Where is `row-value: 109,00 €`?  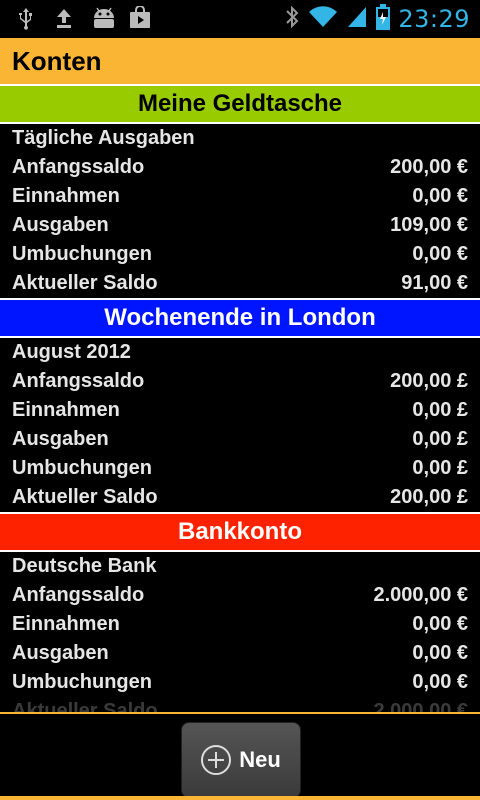 row-value: 109,00 € is located at coordinates (429, 225).